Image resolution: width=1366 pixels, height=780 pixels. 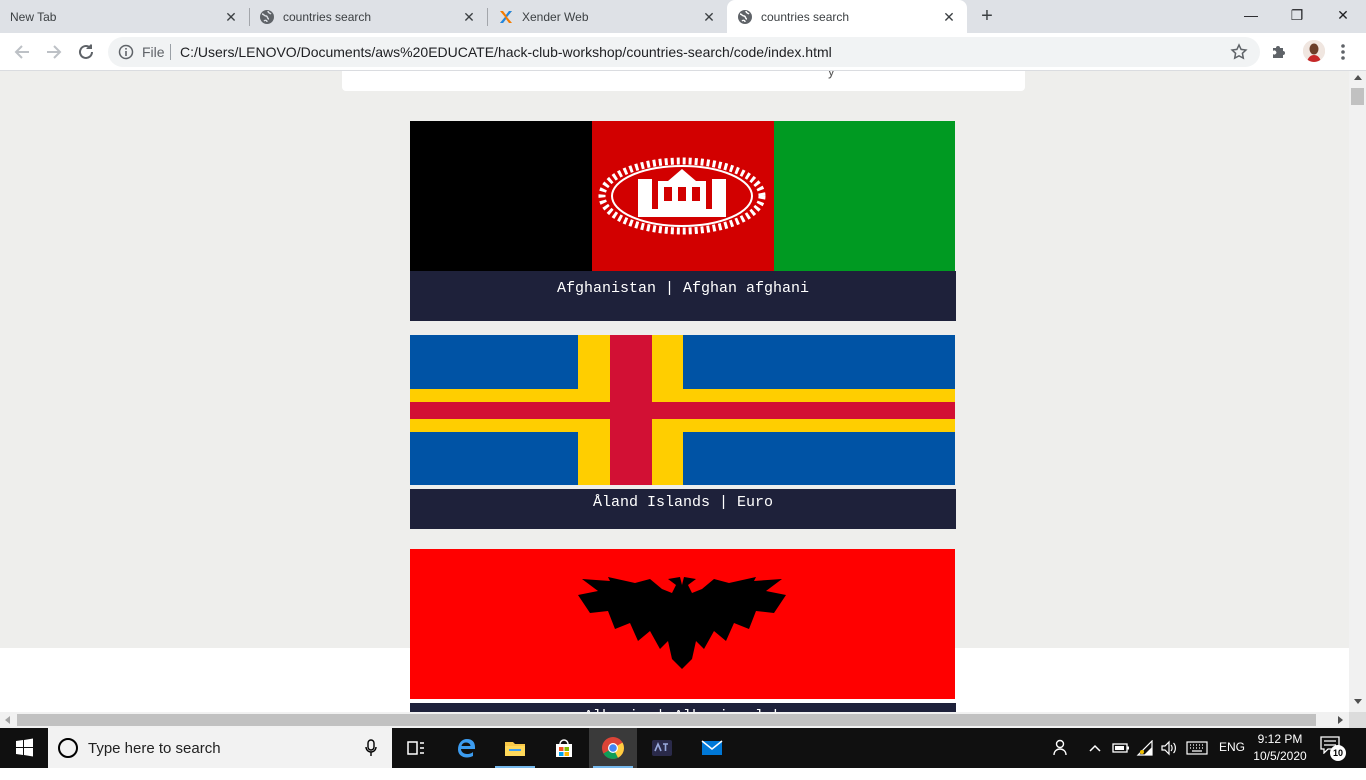 What do you see at coordinates (1279, 51) in the screenshot?
I see `extensions-puzzle-icon` at bounding box center [1279, 51].